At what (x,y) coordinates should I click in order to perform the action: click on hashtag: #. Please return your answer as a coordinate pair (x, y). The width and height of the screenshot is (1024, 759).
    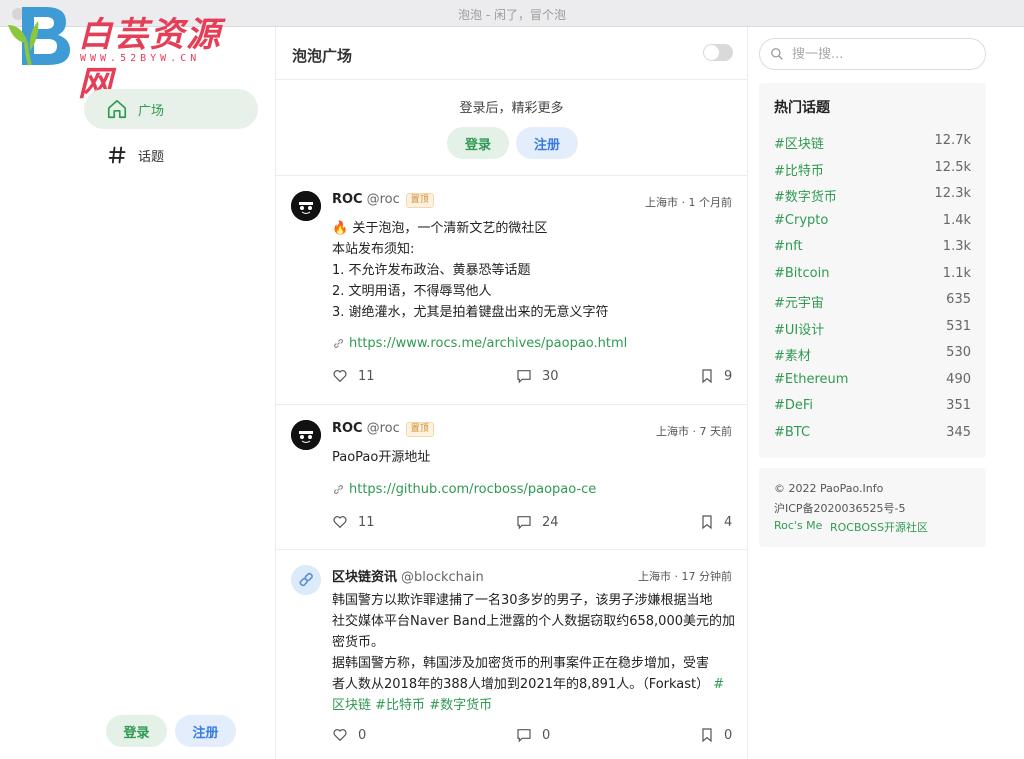
    Looking at the image, I should click on (718, 684).